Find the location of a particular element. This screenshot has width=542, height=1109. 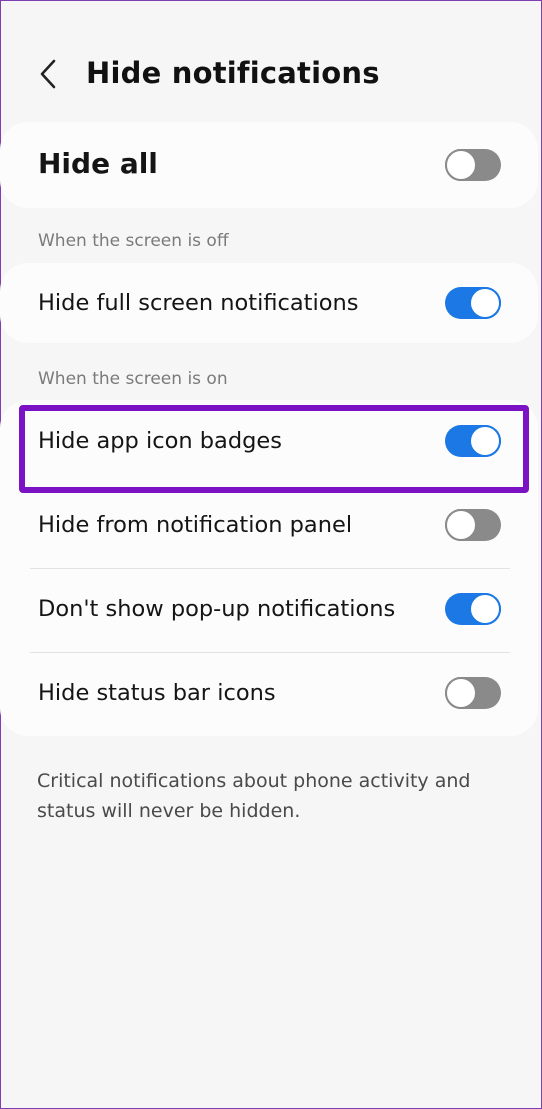

hide-all-label: Hide all is located at coordinates (98, 163).